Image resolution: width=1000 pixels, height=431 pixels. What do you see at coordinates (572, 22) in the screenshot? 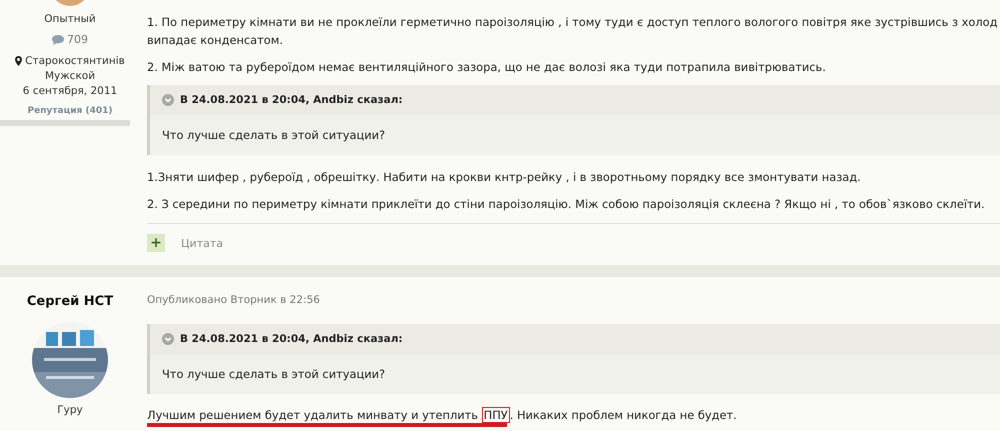
I see `post-text: 1. По периметру кімнати ви не проклеїли герметично пароізоляцію , і тому туди є доступ теплого вологого повітря яке зустрівшись з холод` at bounding box center [572, 22].